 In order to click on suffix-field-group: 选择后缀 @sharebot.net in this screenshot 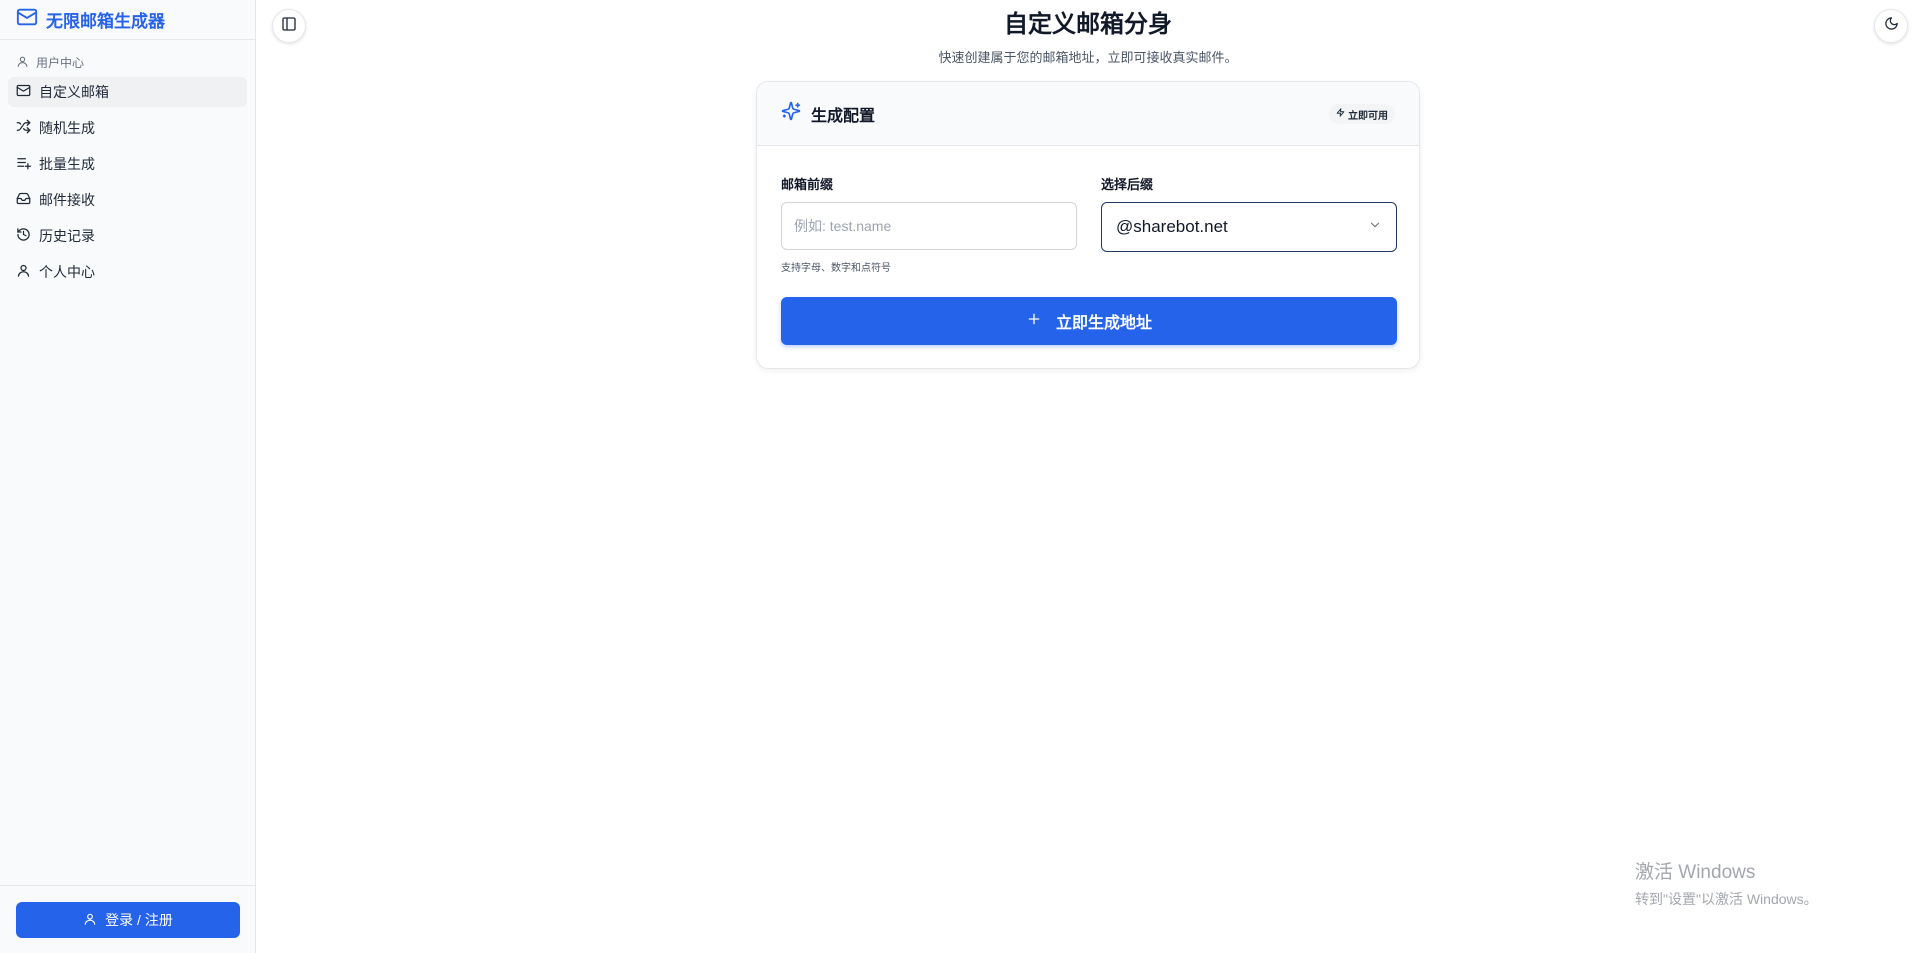, I will do `click(1249, 224)`.